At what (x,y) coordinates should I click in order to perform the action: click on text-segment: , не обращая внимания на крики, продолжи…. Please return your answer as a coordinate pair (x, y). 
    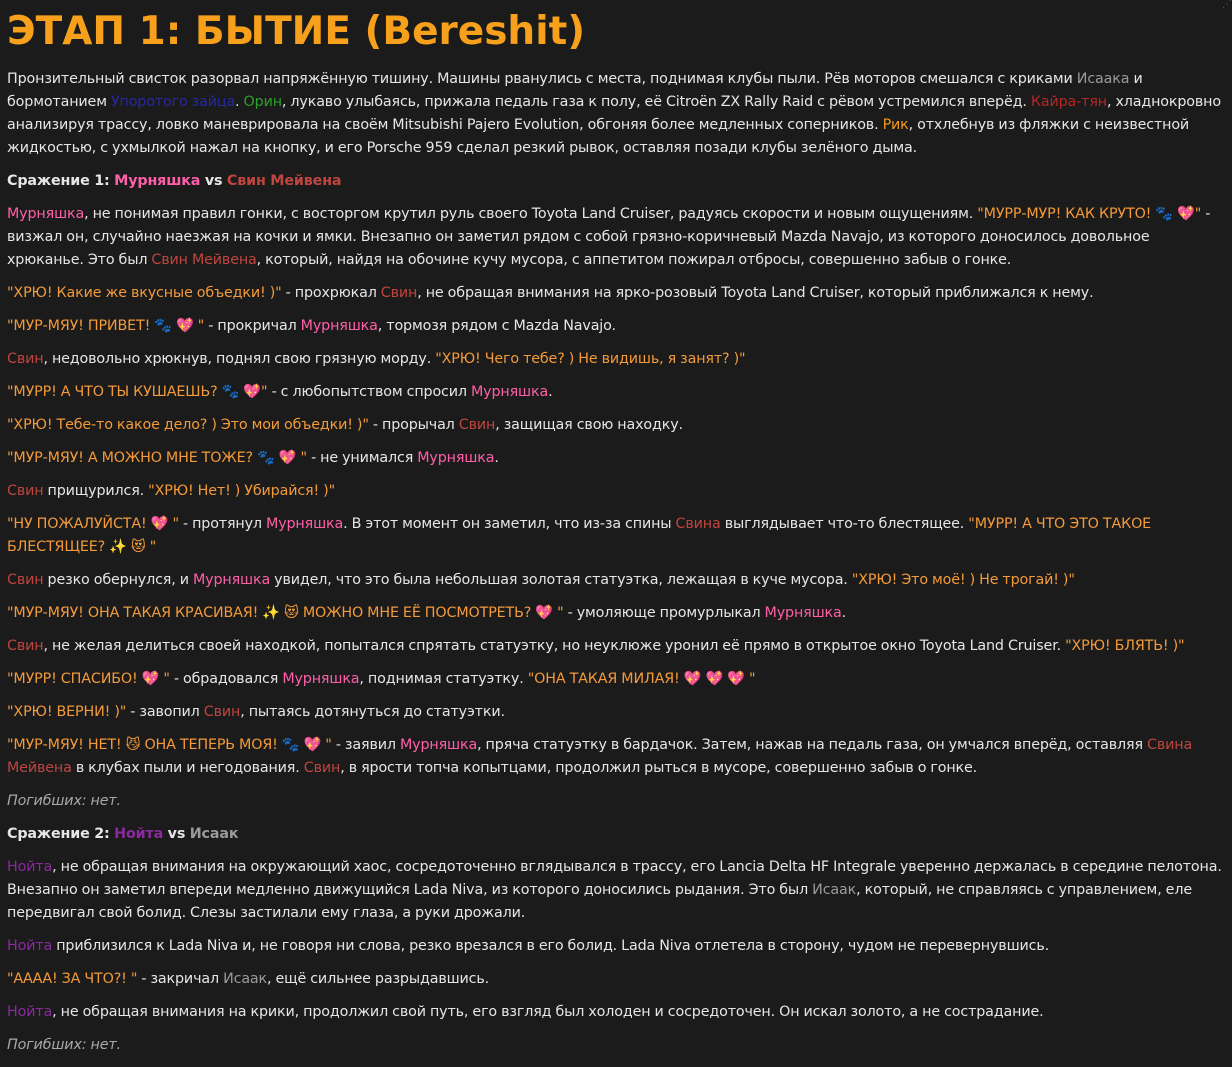
    Looking at the image, I should click on (548, 1012).